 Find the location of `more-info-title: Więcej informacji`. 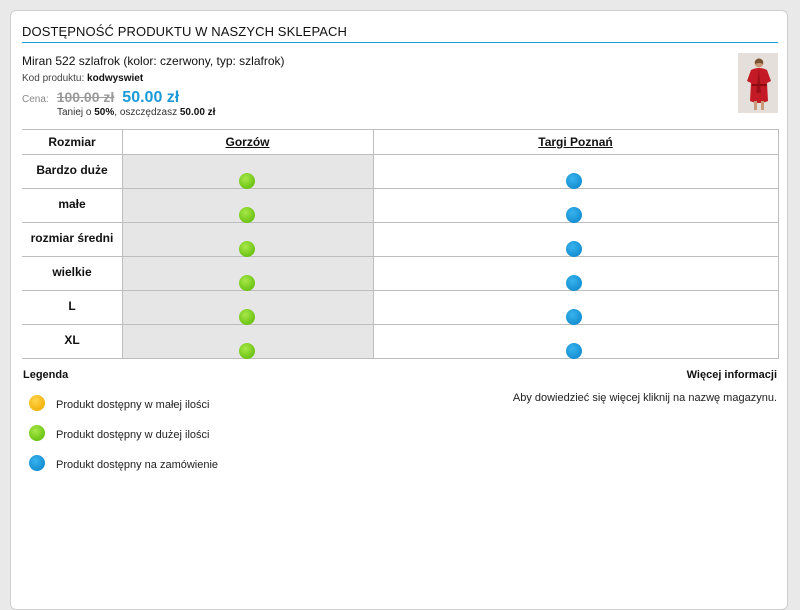

more-info-title: Więcej informacji is located at coordinates (731, 375).